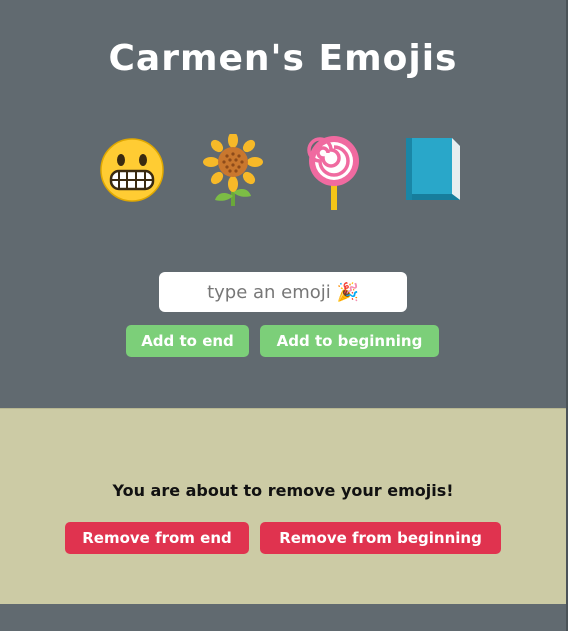 This screenshot has width=568, height=631. I want to click on emoji-input, so click(283, 292).